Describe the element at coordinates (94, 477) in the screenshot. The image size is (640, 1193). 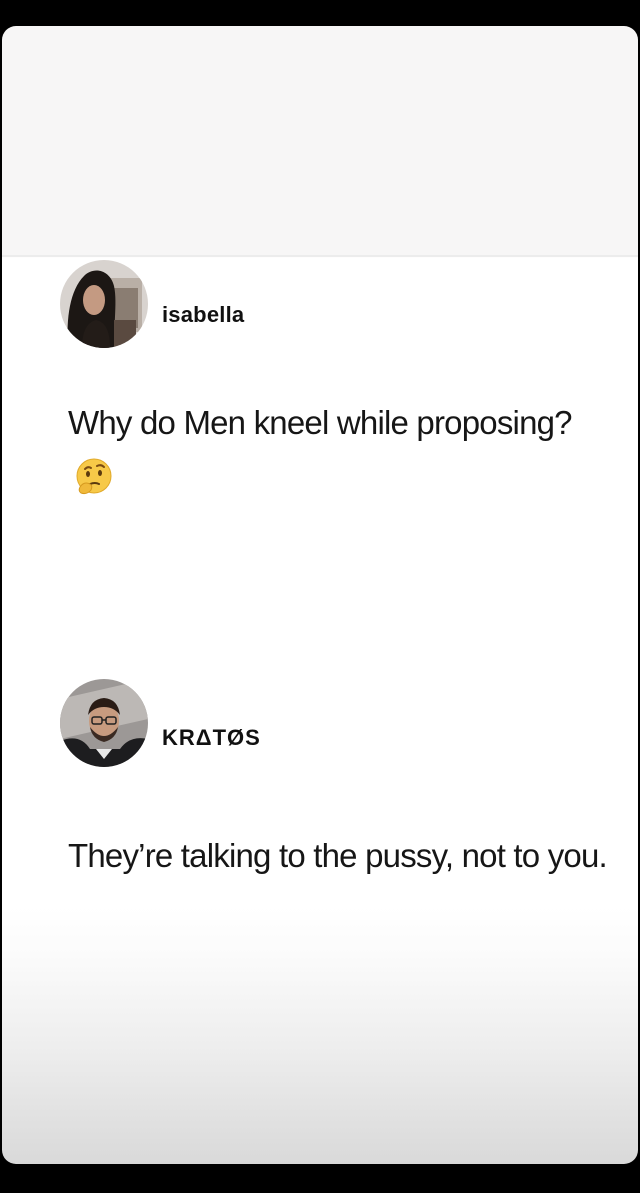
I see `thinking-face-icon` at that location.